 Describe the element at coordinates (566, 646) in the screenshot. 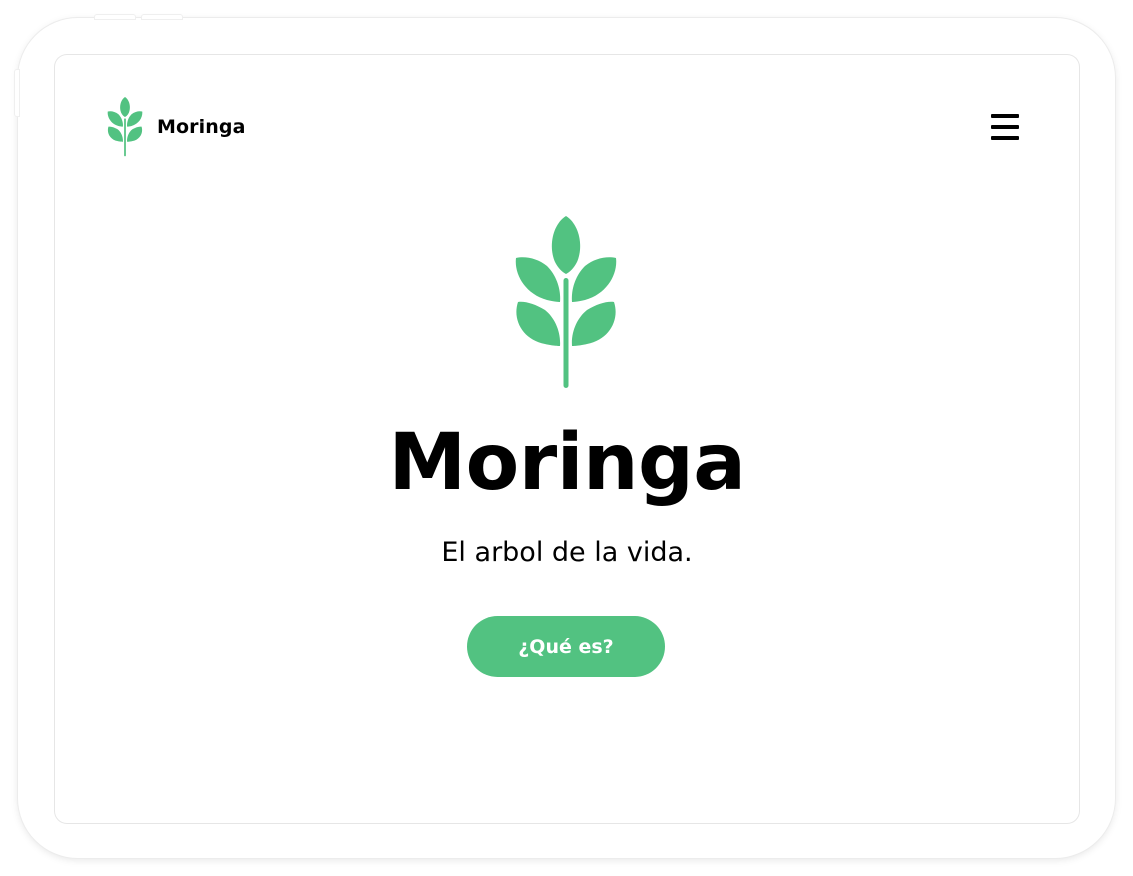

I see `what-is-it-button: ¿Qué es?` at that location.